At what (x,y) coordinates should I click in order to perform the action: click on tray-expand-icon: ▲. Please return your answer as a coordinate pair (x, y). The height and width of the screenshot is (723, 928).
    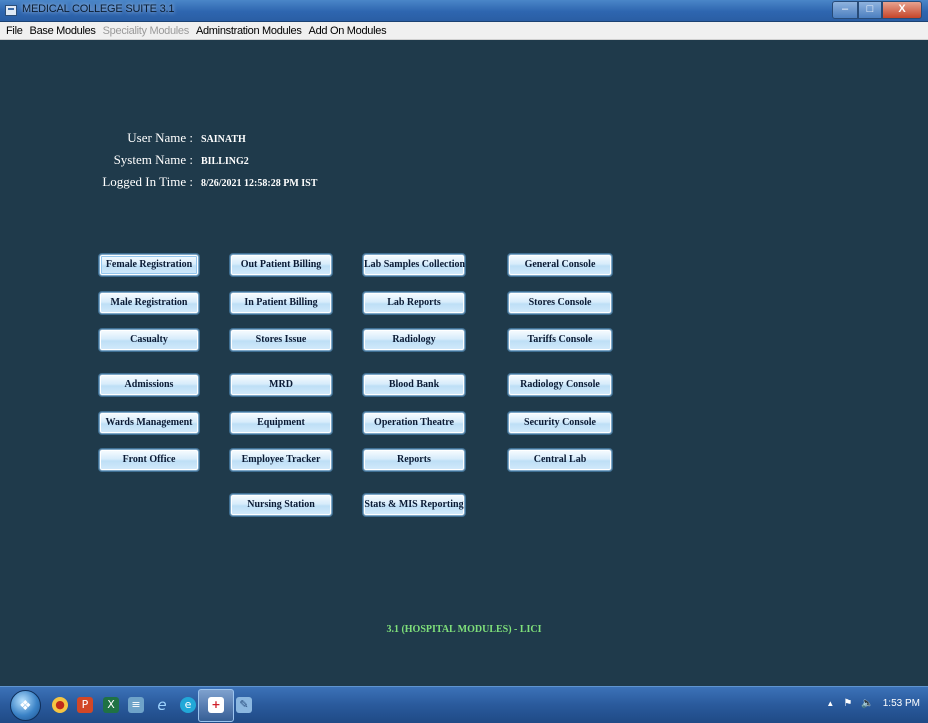
    Looking at the image, I should click on (830, 703).